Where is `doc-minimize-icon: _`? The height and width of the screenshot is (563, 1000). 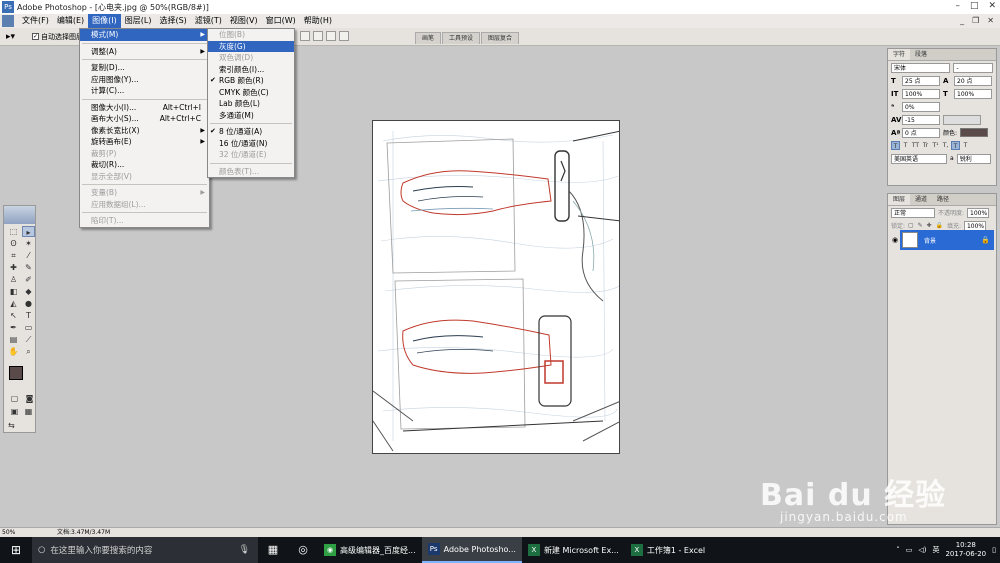 doc-minimize-icon: _ is located at coordinates (962, 20).